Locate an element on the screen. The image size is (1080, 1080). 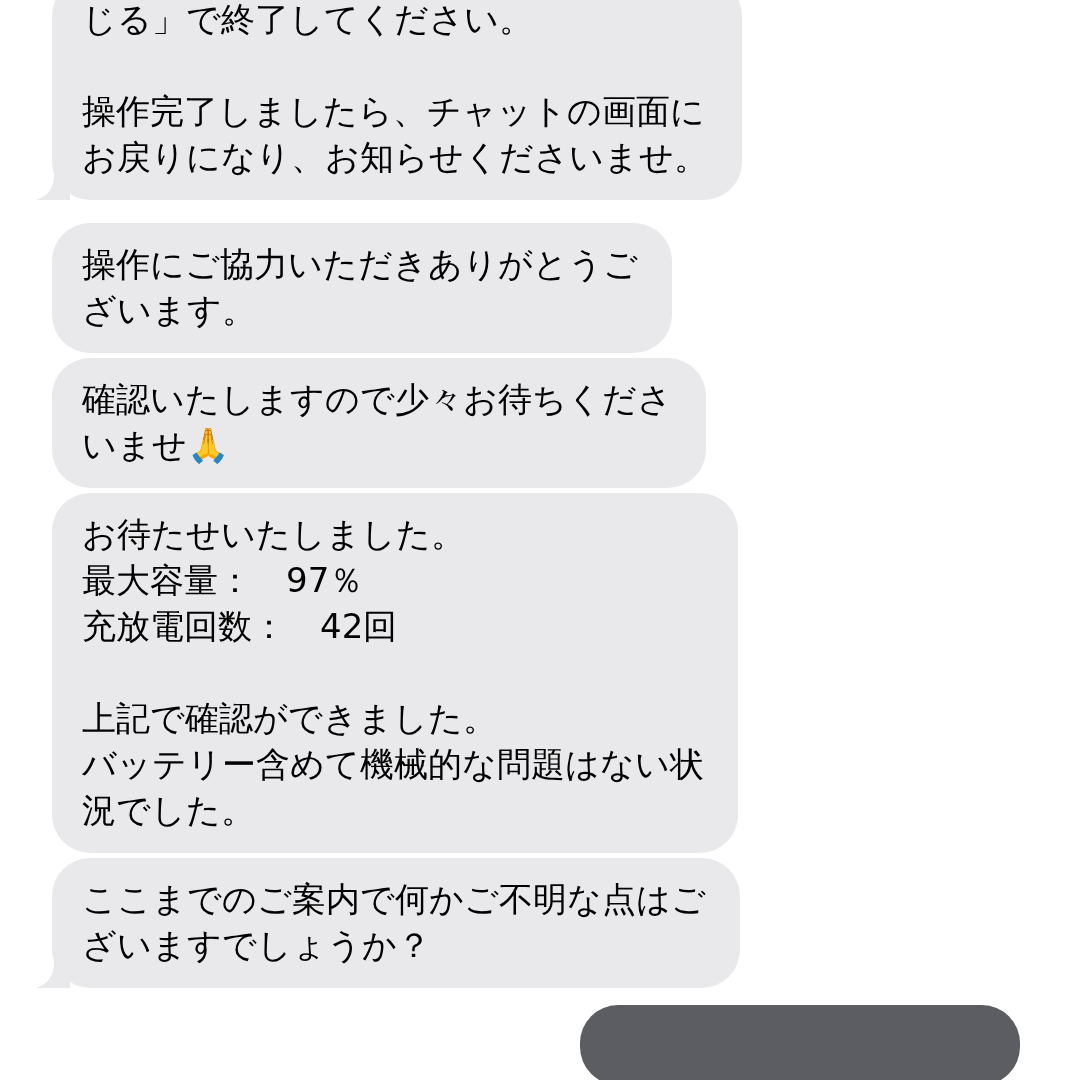
message-text: お待たせいたしました。 最大容量： 97％ 充放電回数： 42回 is located at coordinates (274, 580).